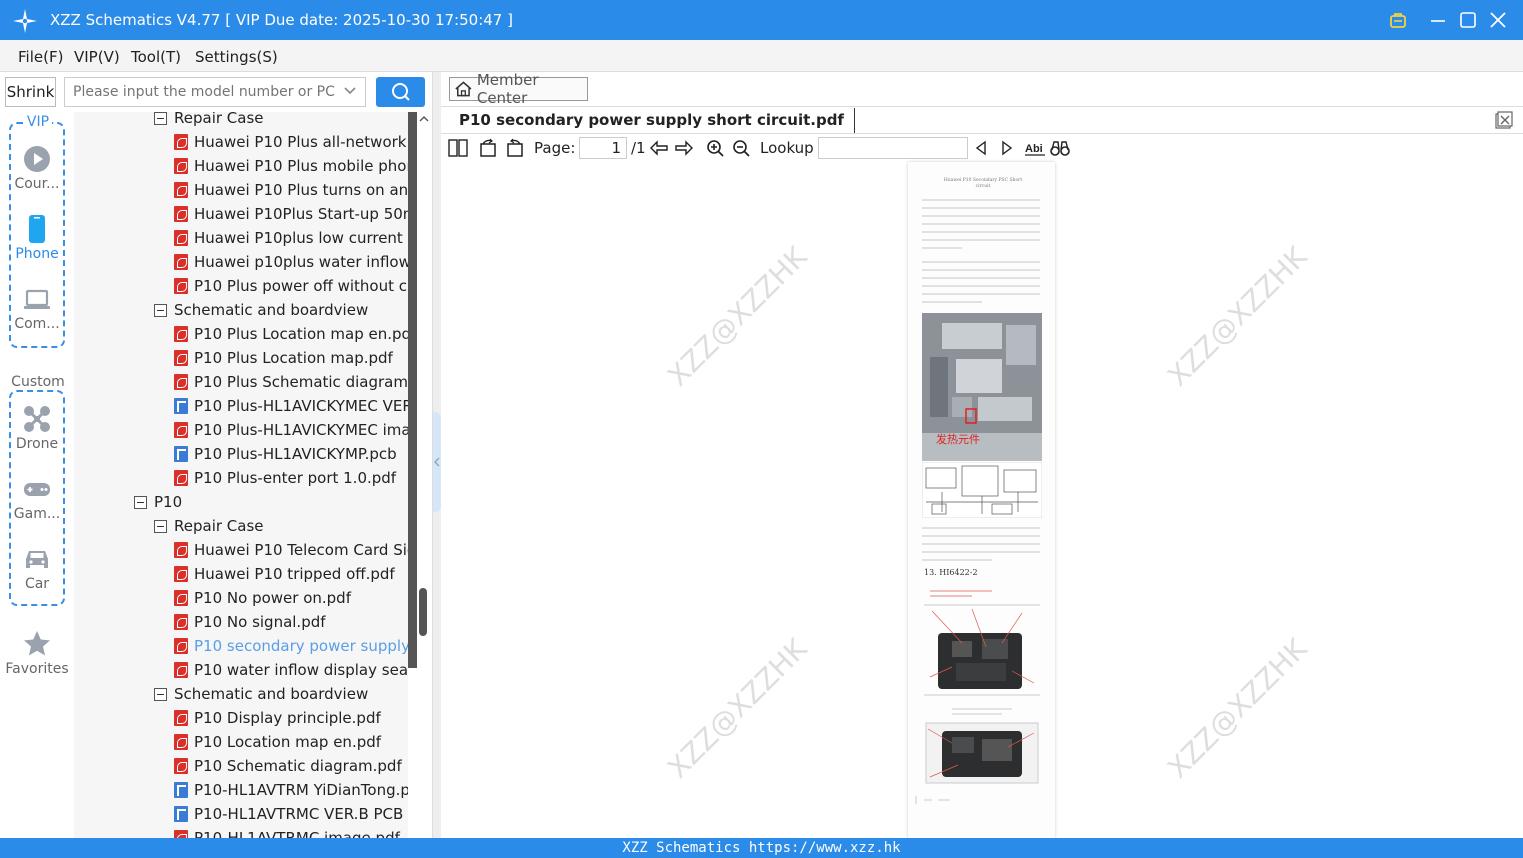 The height and width of the screenshot is (858, 1523). What do you see at coordinates (787, 148) in the screenshot?
I see `lookup-label: Lookup` at bounding box center [787, 148].